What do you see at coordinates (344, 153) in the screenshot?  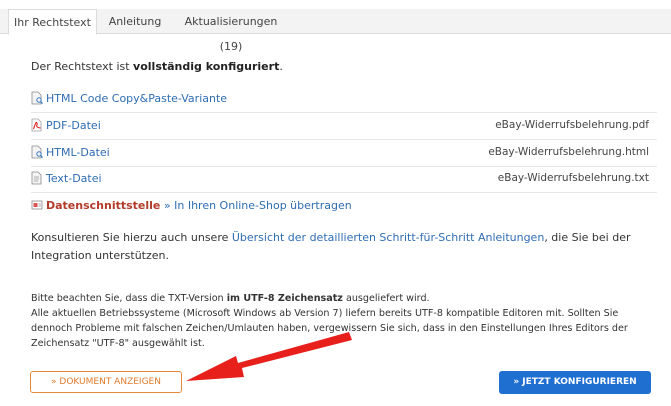 I see `list-item-html-file: HTML-Datei eBay-Widerrufsbelehrung.html` at bounding box center [344, 153].